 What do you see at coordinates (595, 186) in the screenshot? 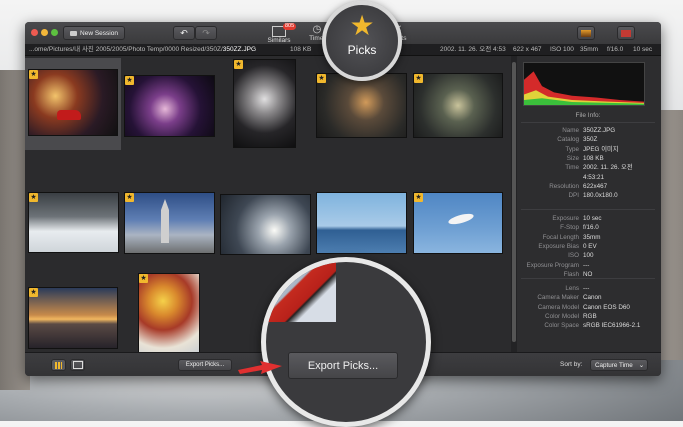
I see `info-value: 622x467` at bounding box center [595, 186].